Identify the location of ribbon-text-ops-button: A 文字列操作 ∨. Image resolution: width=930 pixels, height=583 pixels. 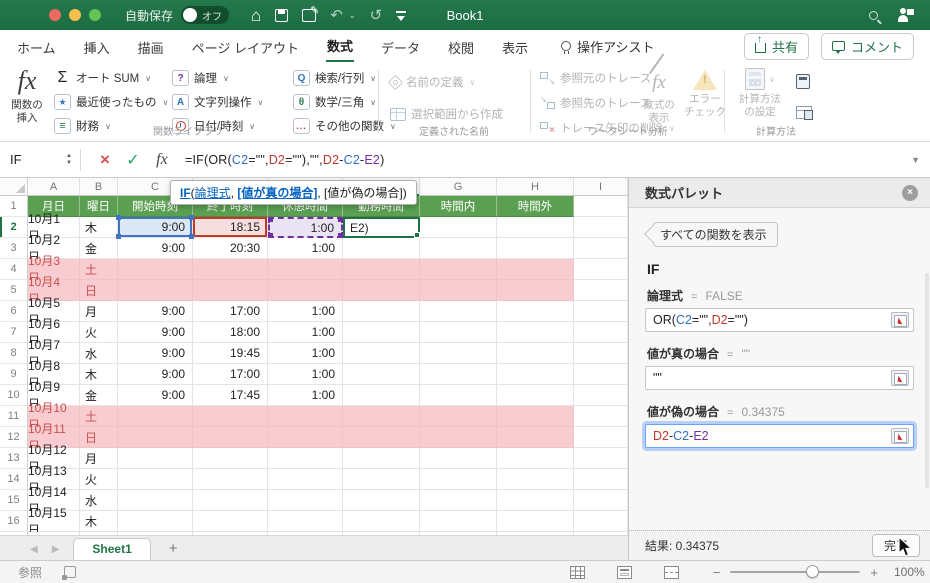
(217, 102).